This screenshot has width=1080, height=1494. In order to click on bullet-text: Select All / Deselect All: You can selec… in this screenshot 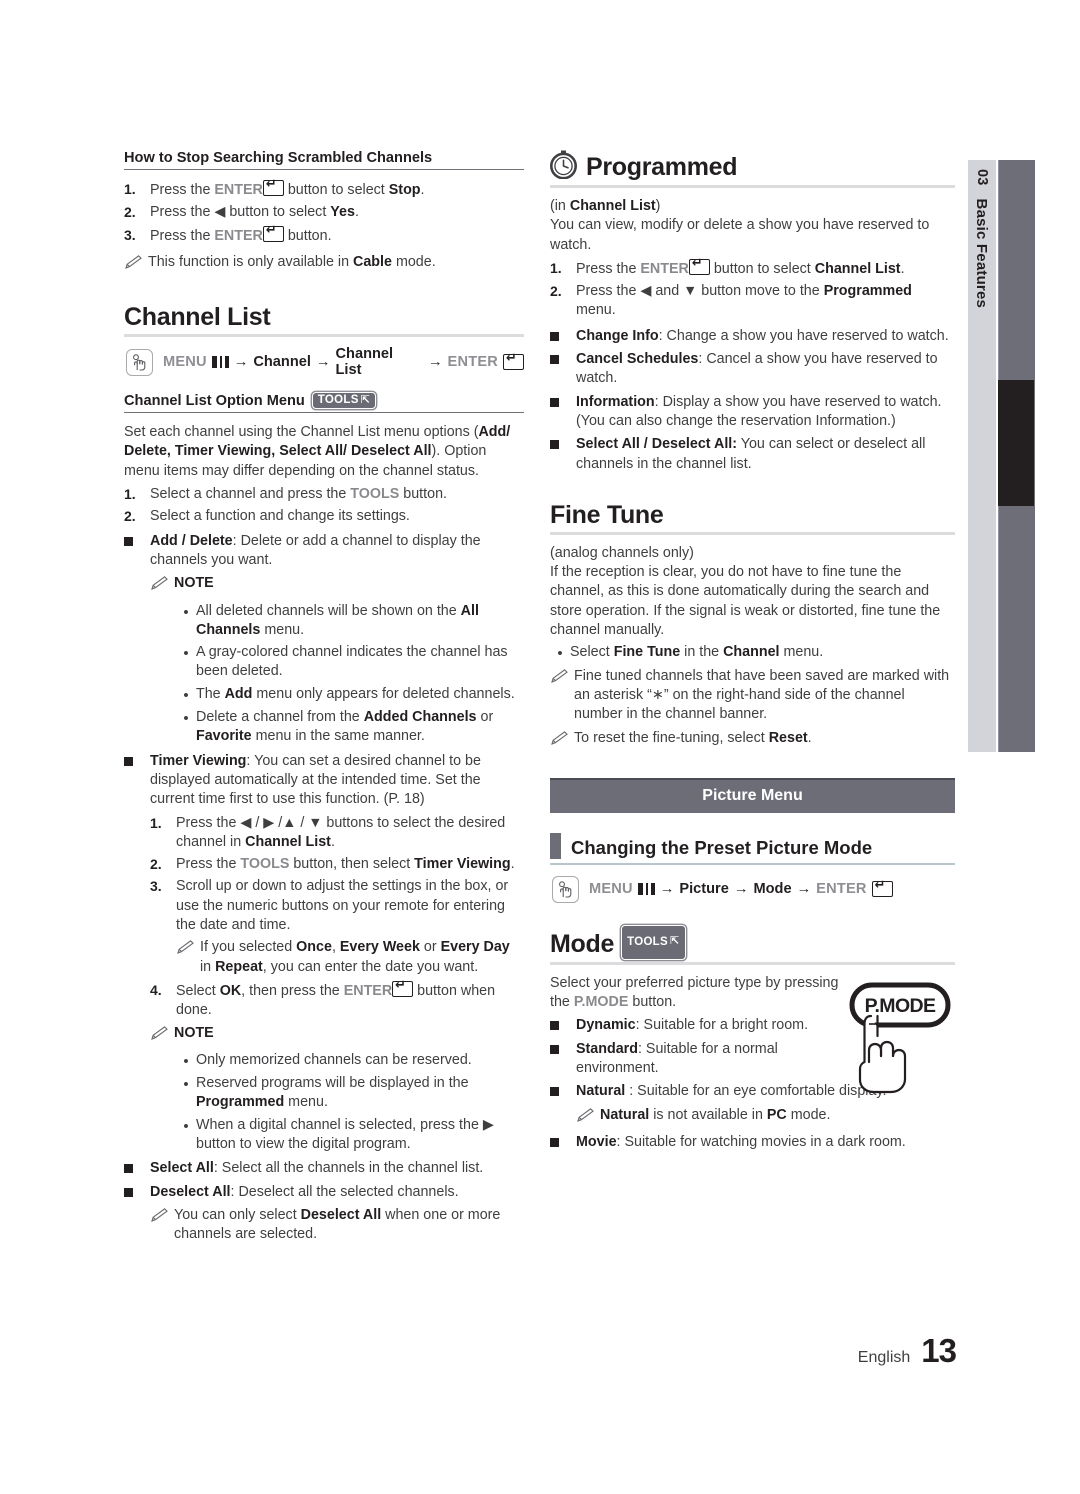, I will do `click(765, 454)`.